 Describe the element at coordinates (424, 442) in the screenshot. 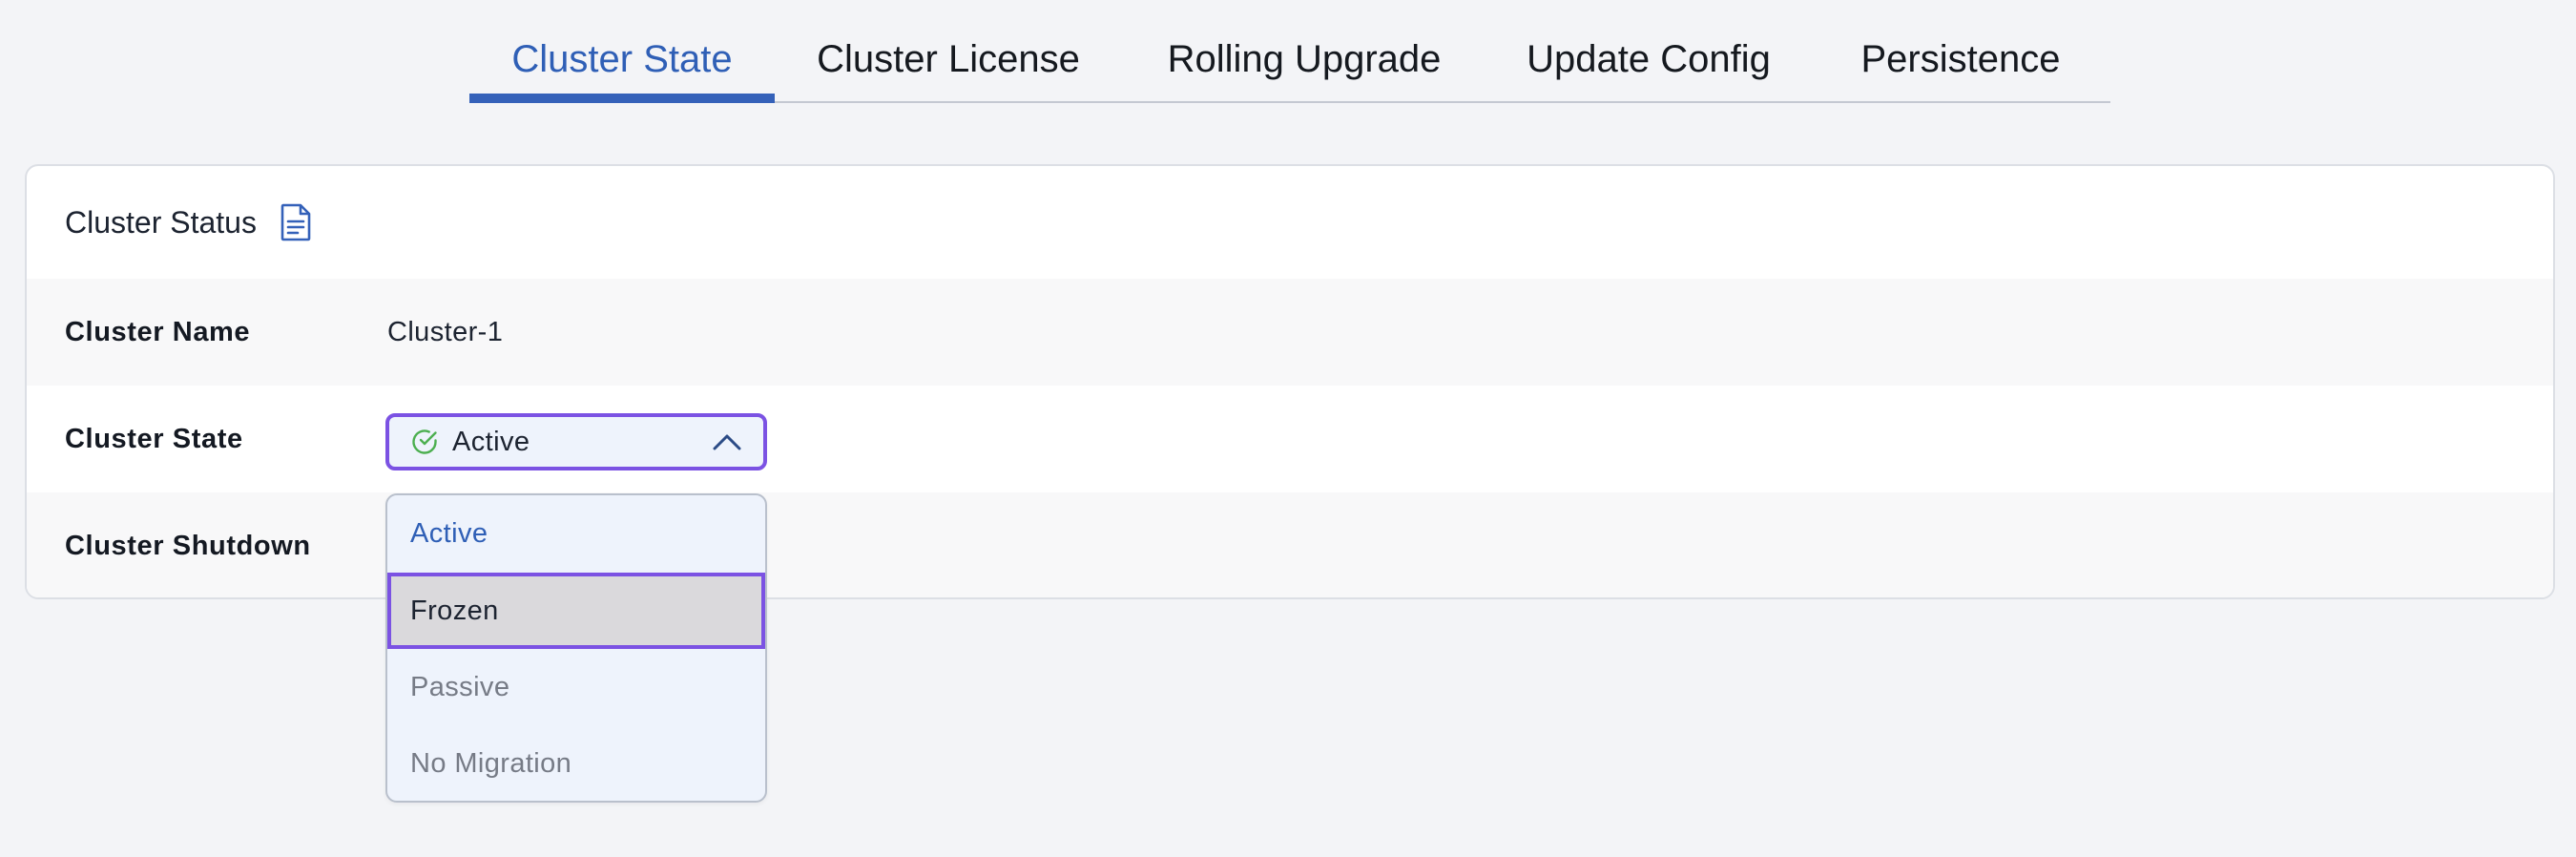

I see `check-circle-icon` at that location.